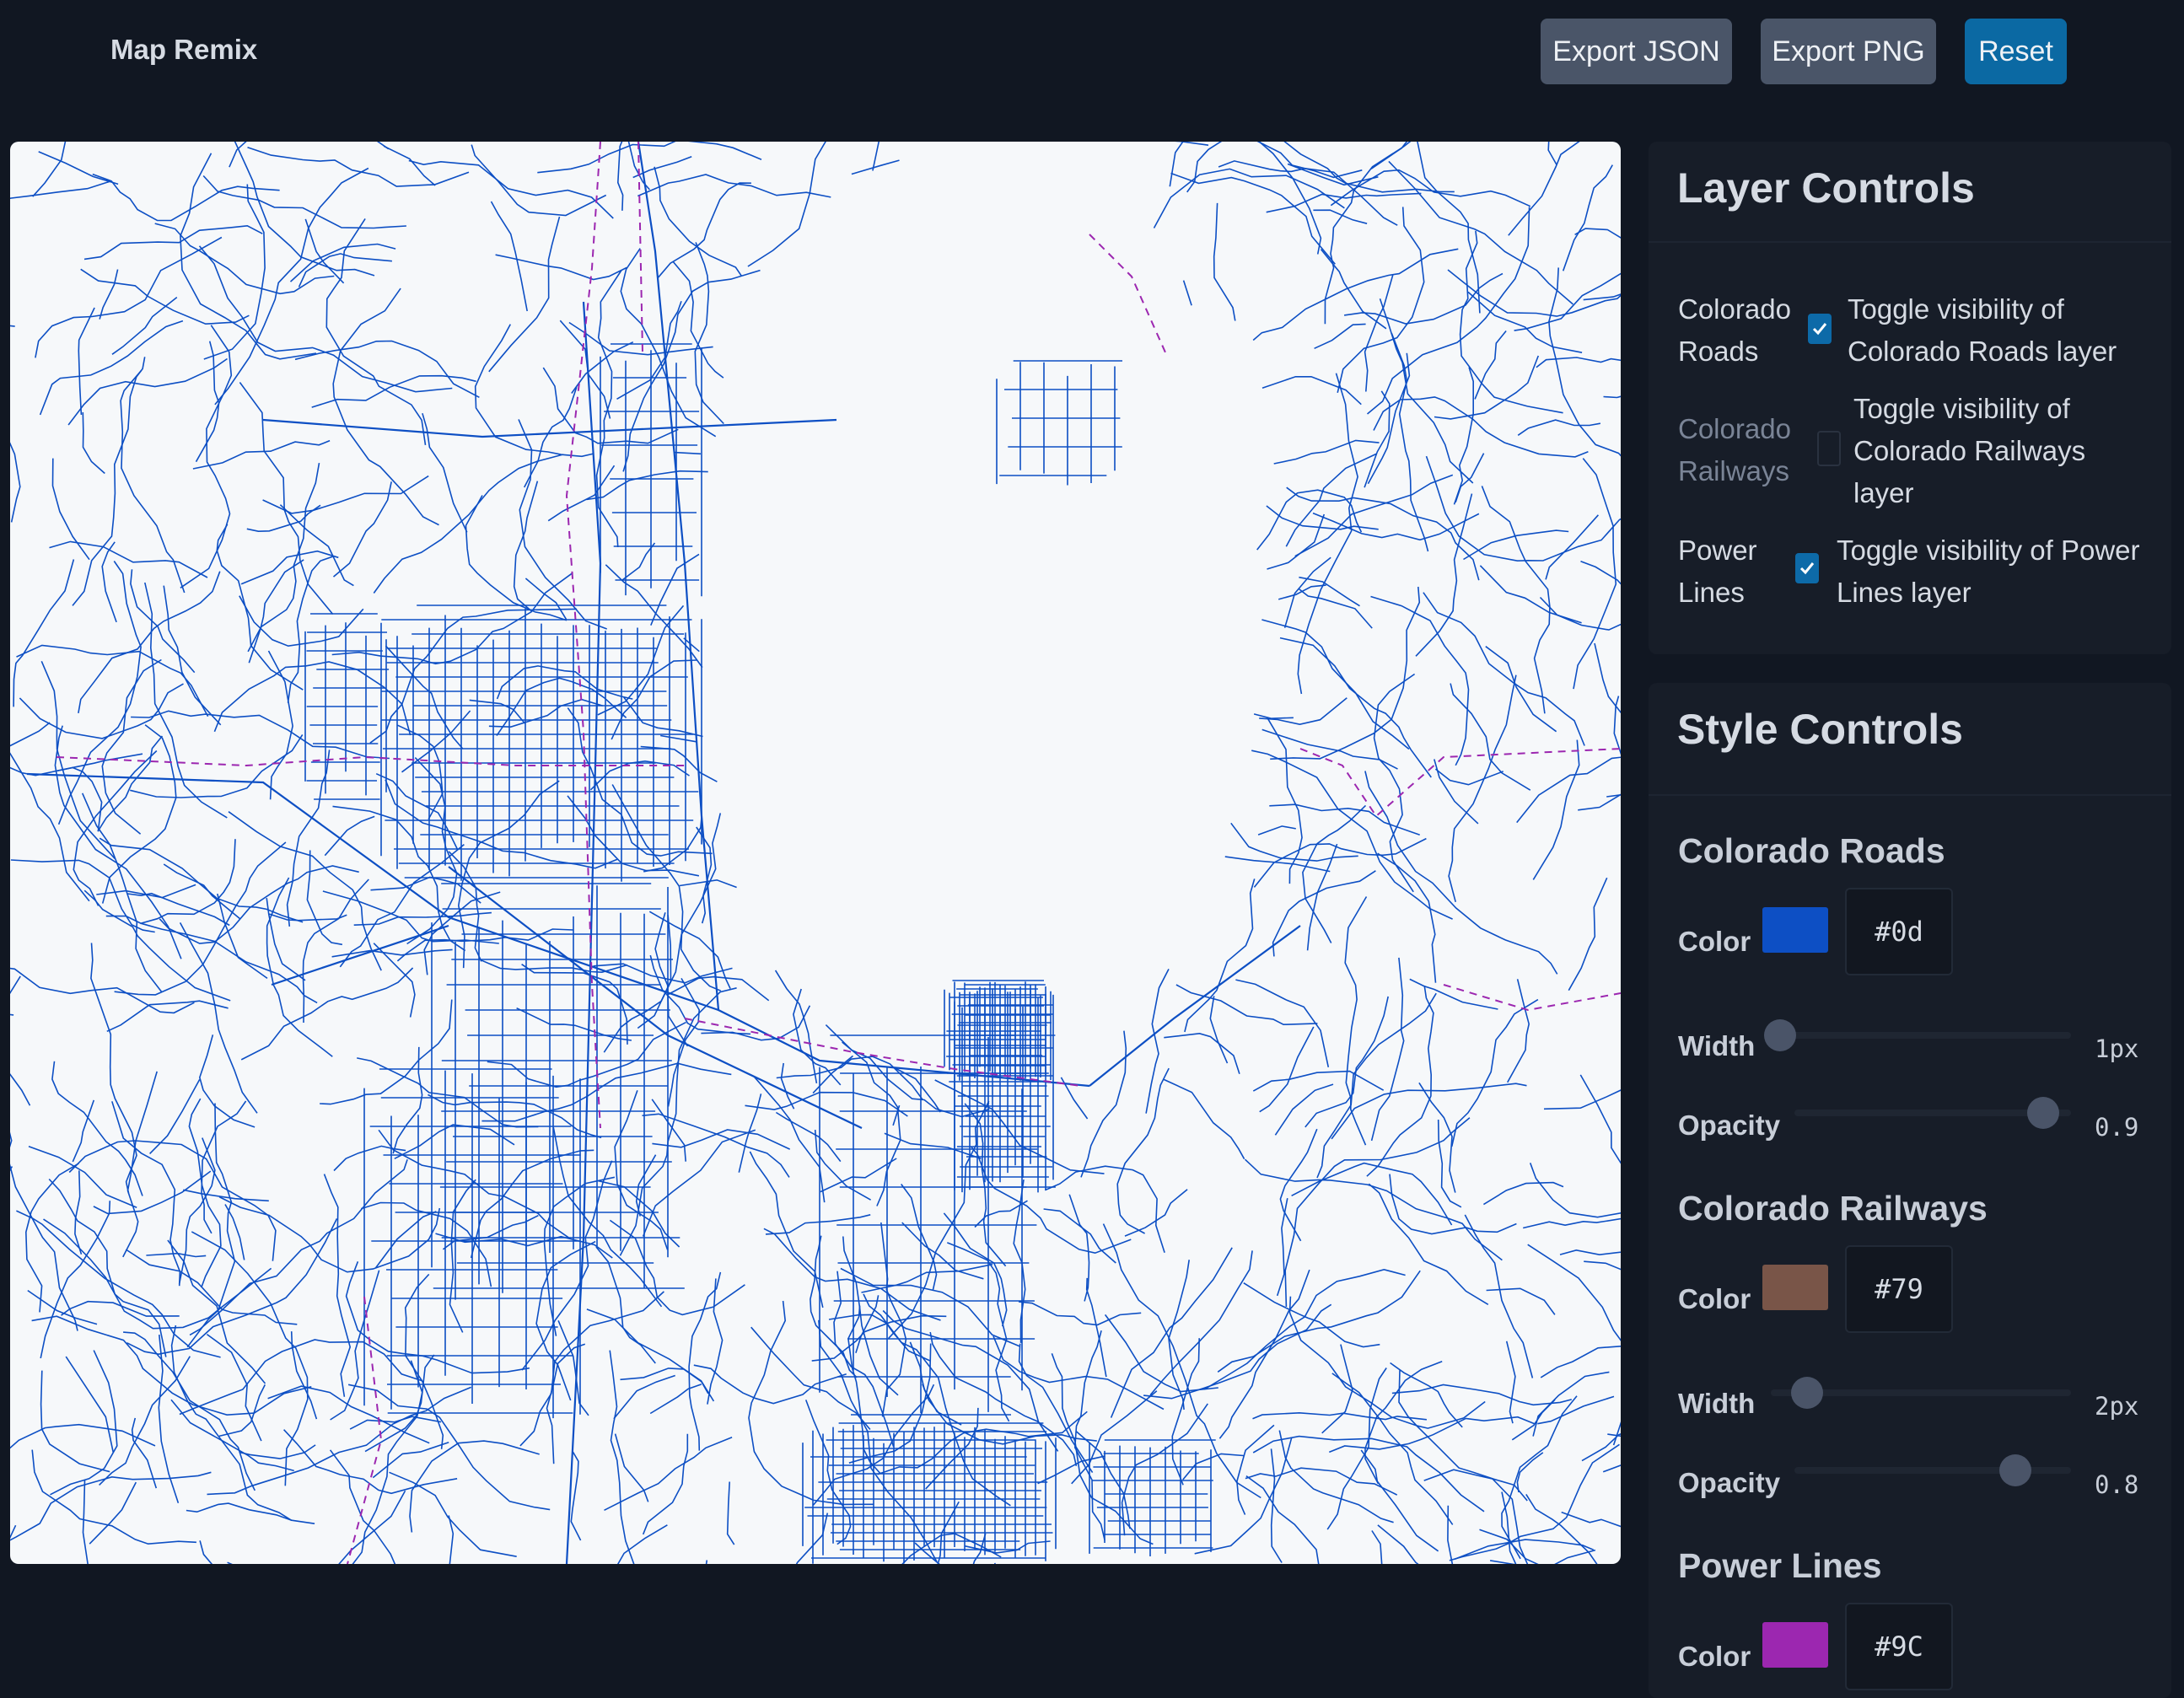  Describe the element at coordinates (1899, 1646) in the screenshot. I see `power-lines-color-hex-input: #9C` at that location.